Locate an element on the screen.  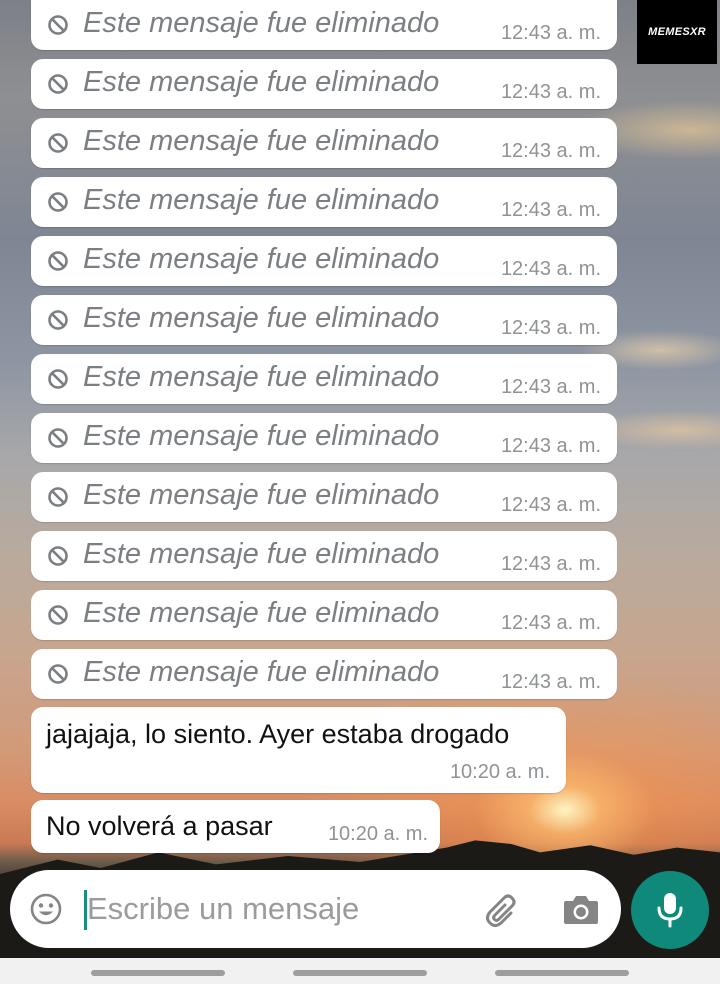
nav-back-button is located at coordinates (562, 973).